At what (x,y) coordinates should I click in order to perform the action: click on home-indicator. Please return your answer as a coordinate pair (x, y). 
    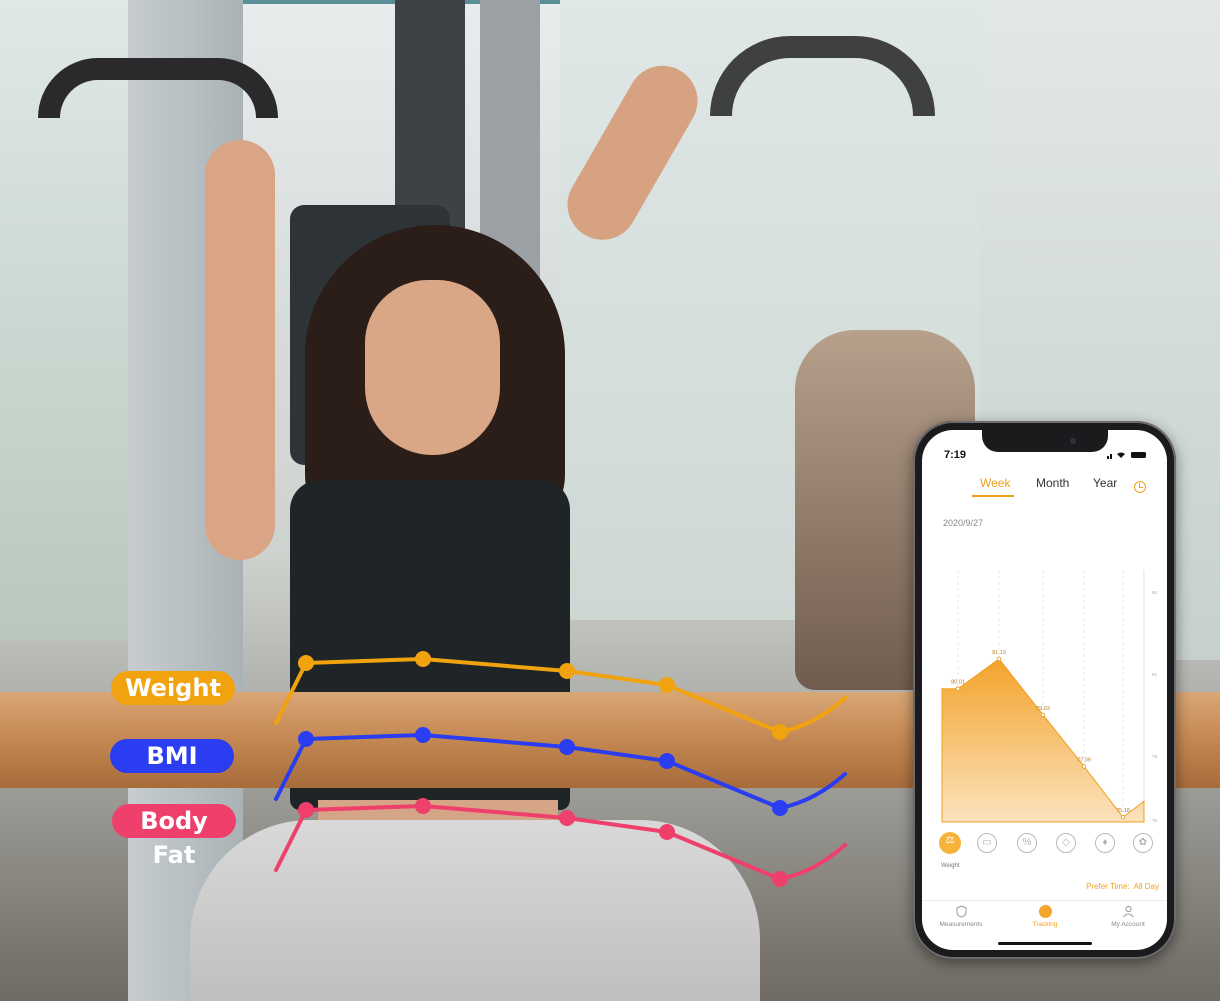
    Looking at the image, I should click on (1045, 943).